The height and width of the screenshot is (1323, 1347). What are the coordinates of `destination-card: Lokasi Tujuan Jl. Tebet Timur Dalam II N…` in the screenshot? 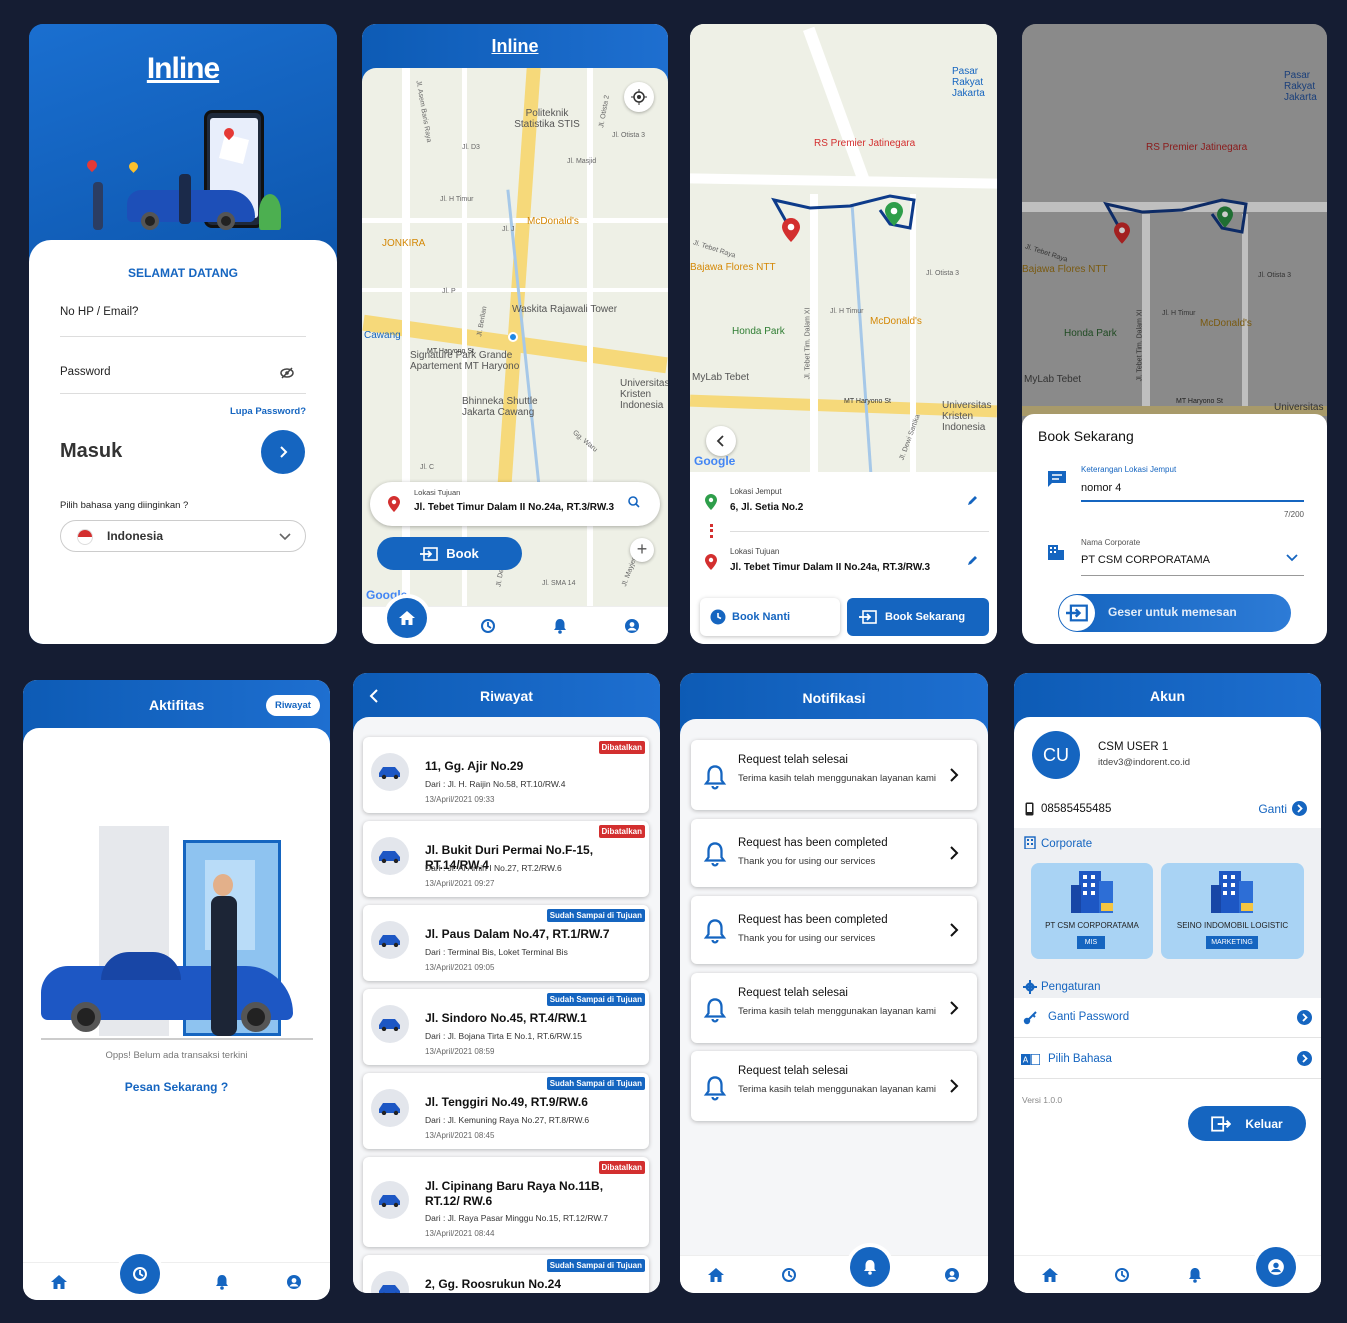 It's located at (515, 504).